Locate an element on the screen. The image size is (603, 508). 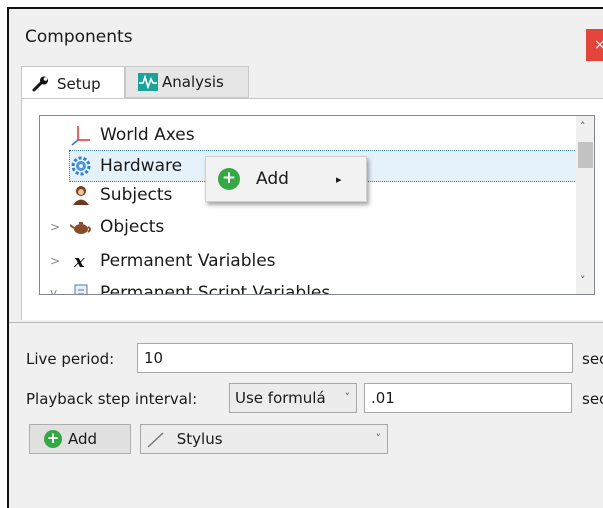
tree-item-label: Hardware is located at coordinates (141, 166).